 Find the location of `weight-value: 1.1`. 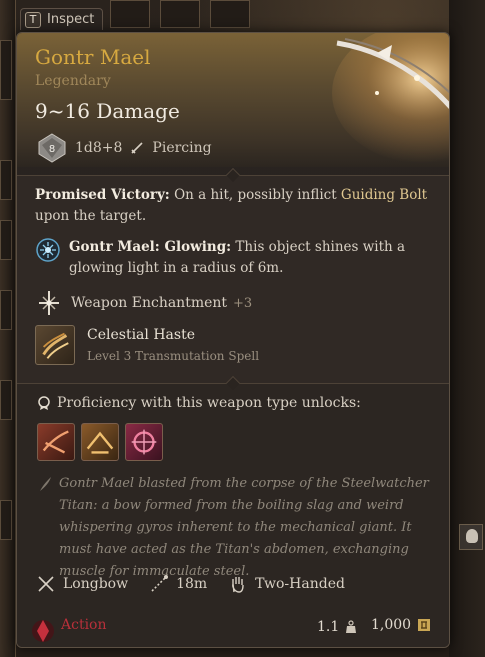

weight-value: 1.1 is located at coordinates (328, 627).